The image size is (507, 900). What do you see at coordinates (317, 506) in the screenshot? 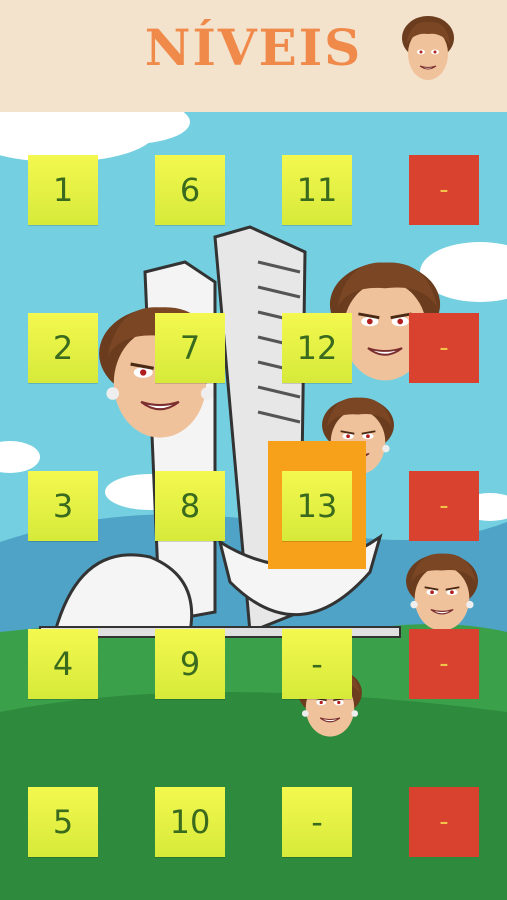
I see `selected-level-tile: 13` at bounding box center [317, 506].